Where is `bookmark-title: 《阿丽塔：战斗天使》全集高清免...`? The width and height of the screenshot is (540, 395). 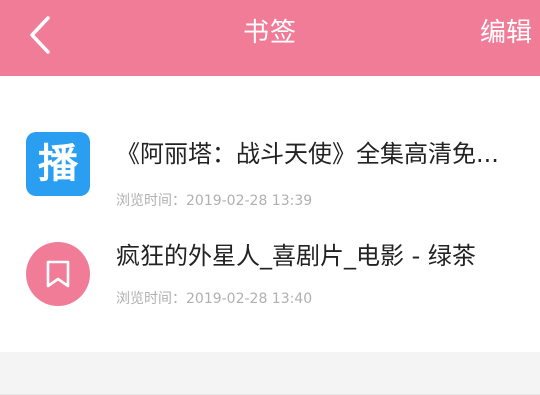 bookmark-title: 《阿丽塔：战斗天使》全集高清免... is located at coordinates (307, 154).